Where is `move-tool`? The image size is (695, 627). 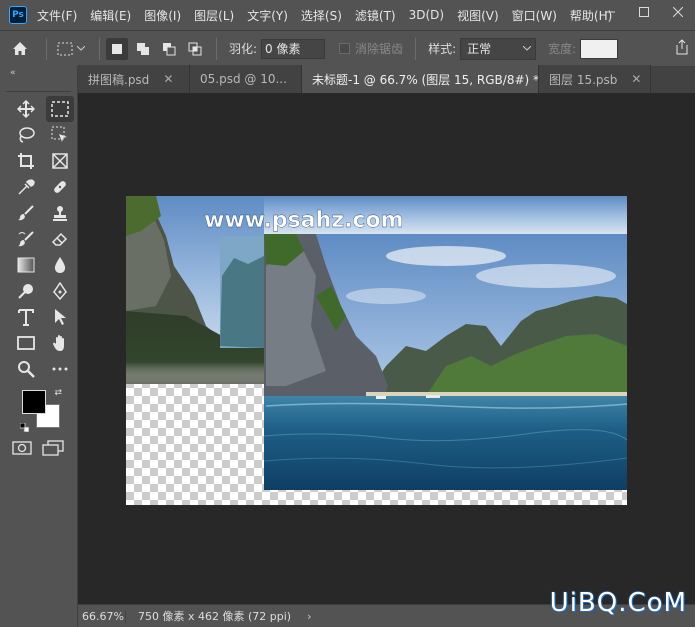
move-tool is located at coordinates (26, 109).